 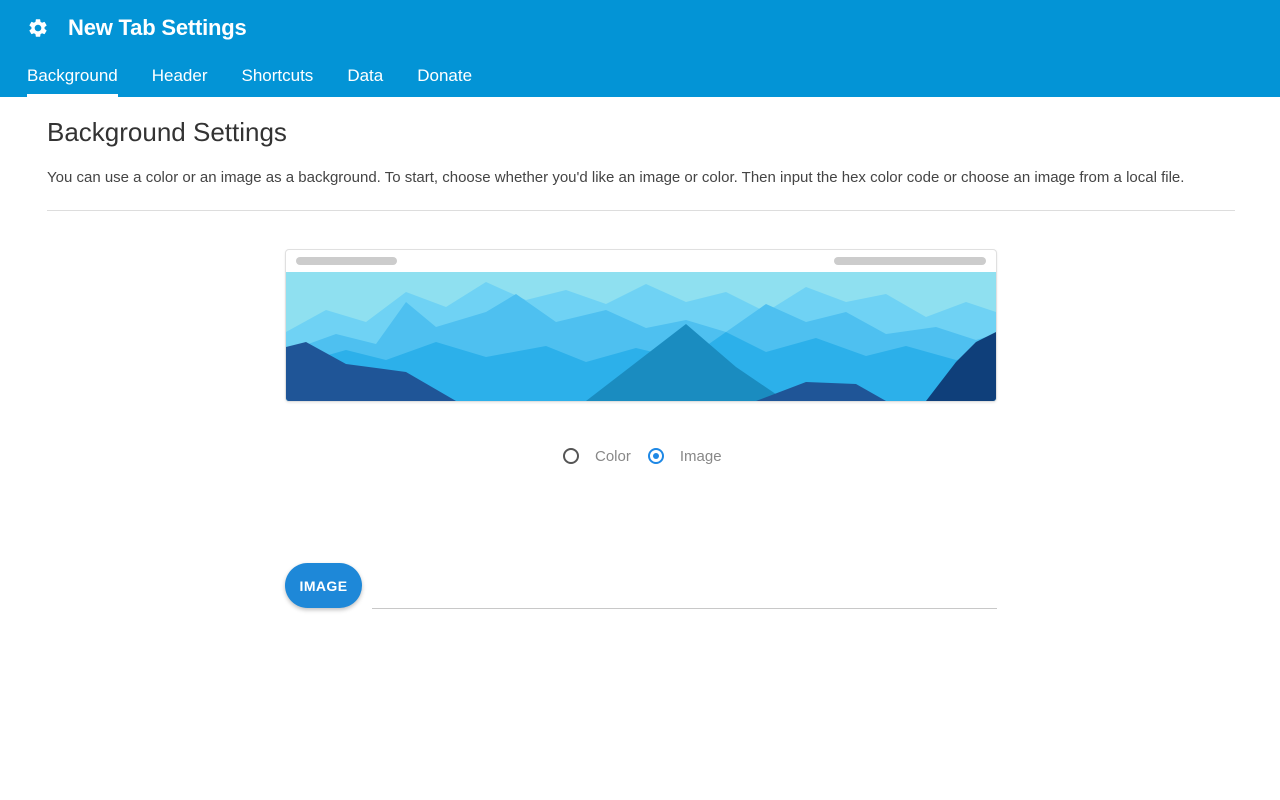 What do you see at coordinates (571, 456) in the screenshot?
I see `radio-color` at bounding box center [571, 456].